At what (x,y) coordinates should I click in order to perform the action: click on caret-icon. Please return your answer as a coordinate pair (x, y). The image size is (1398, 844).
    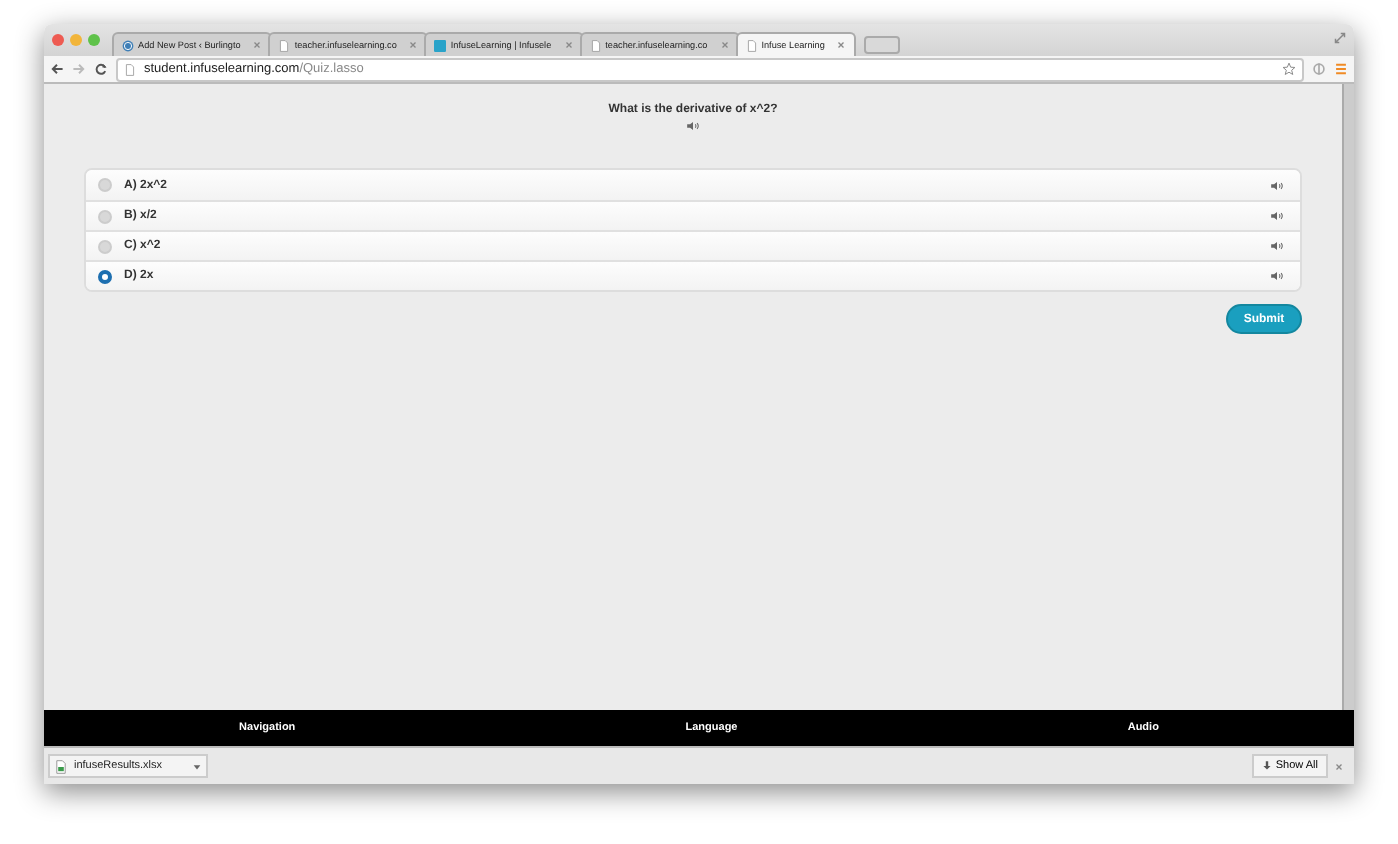
    Looking at the image, I should click on (197, 766).